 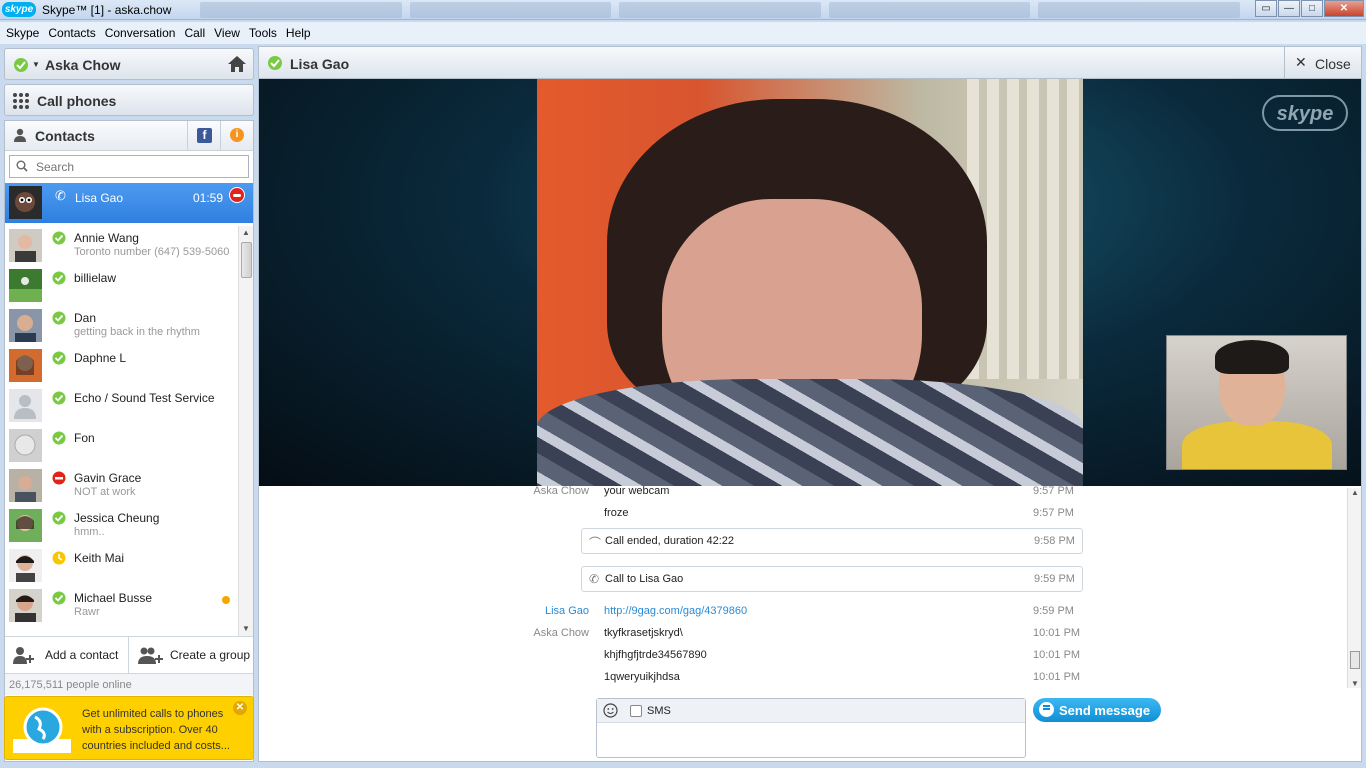 What do you see at coordinates (121, 286) in the screenshot?
I see `contact-item: billielaw` at bounding box center [121, 286].